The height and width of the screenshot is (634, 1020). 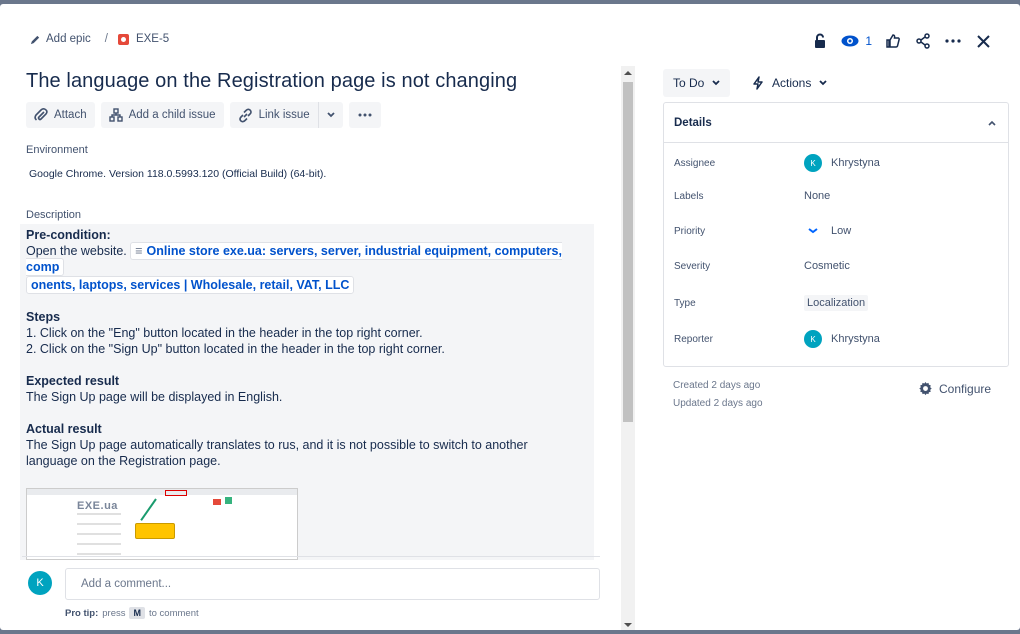 What do you see at coordinates (837, 231) in the screenshot?
I see `field-priority: Priority Low` at bounding box center [837, 231].